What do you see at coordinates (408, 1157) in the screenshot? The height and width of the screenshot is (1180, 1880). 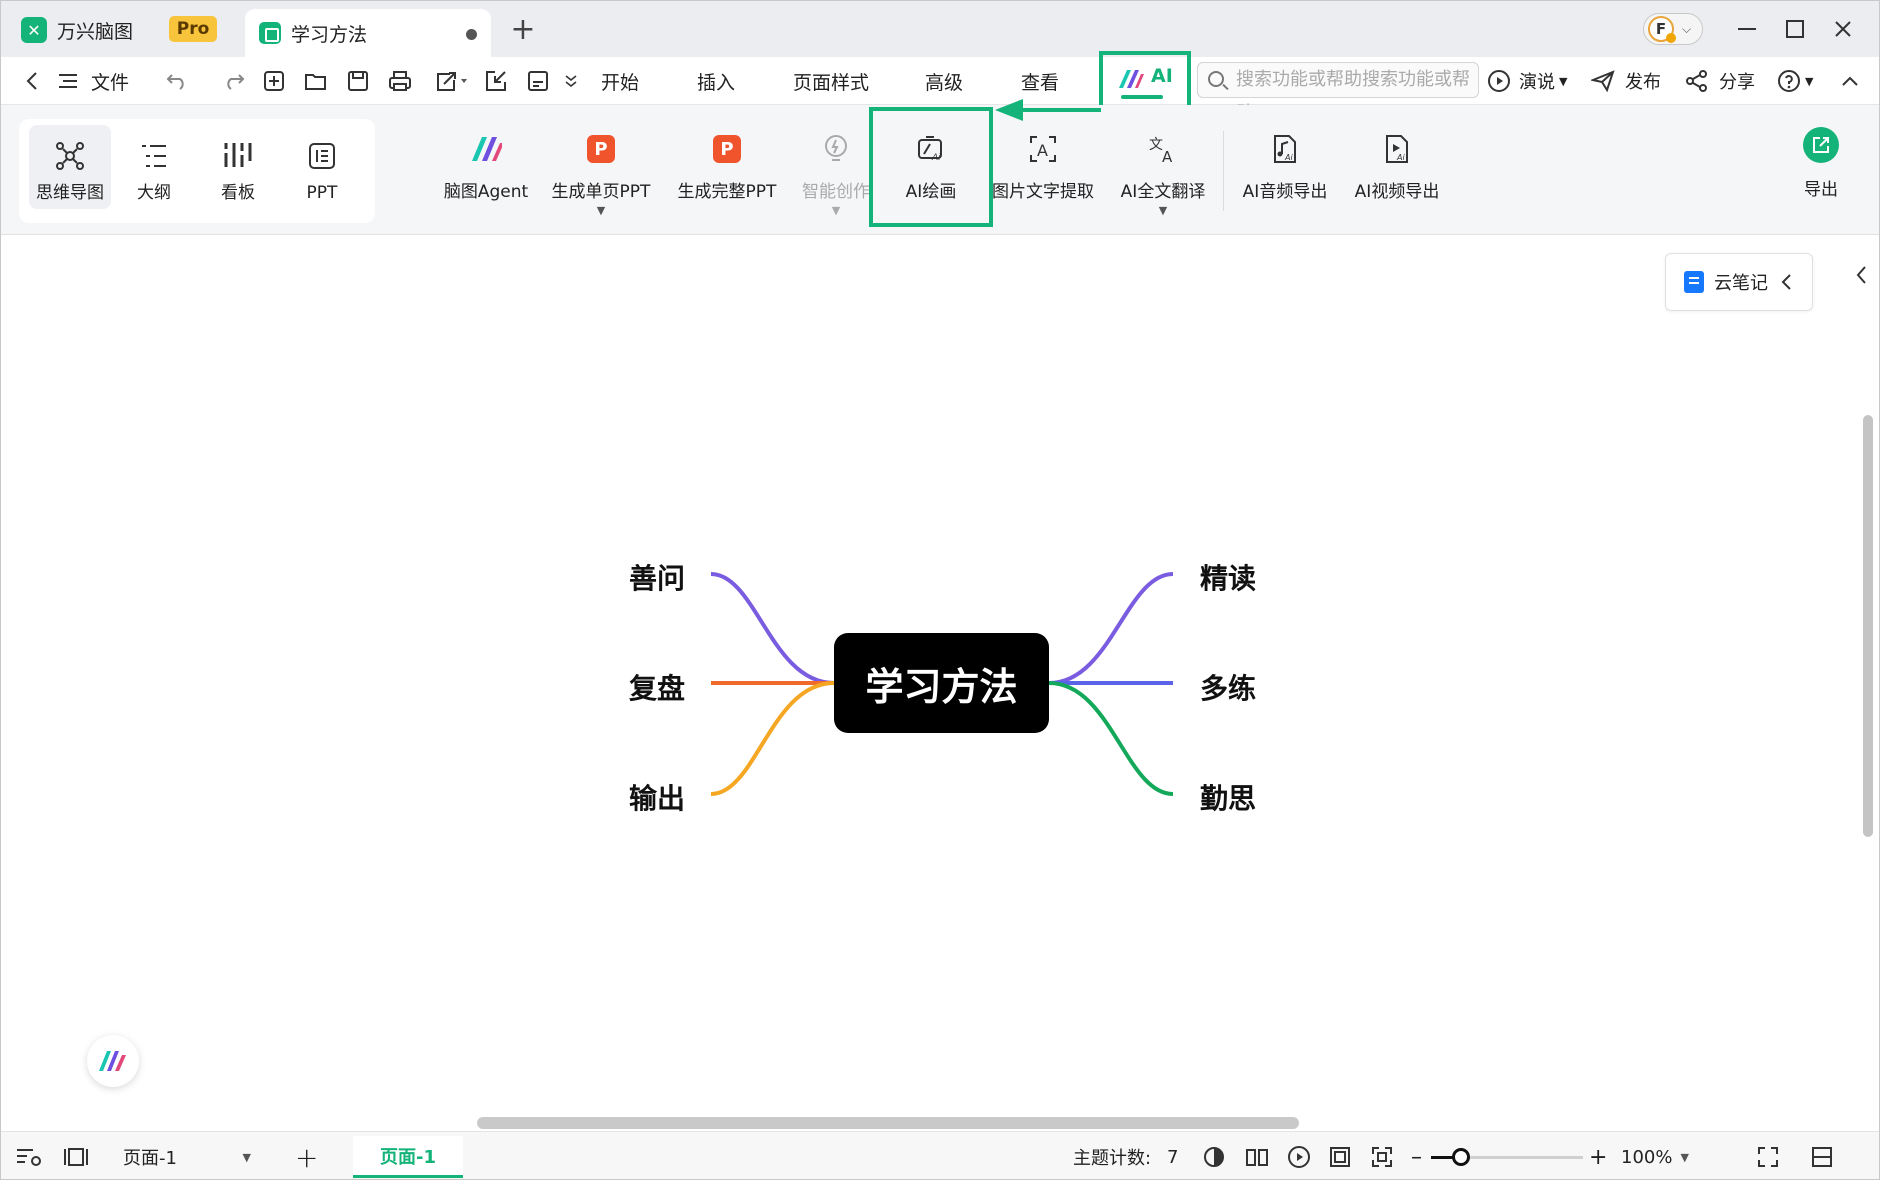 I see `page-tab: 页面-1` at bounding box center [408, 1157].